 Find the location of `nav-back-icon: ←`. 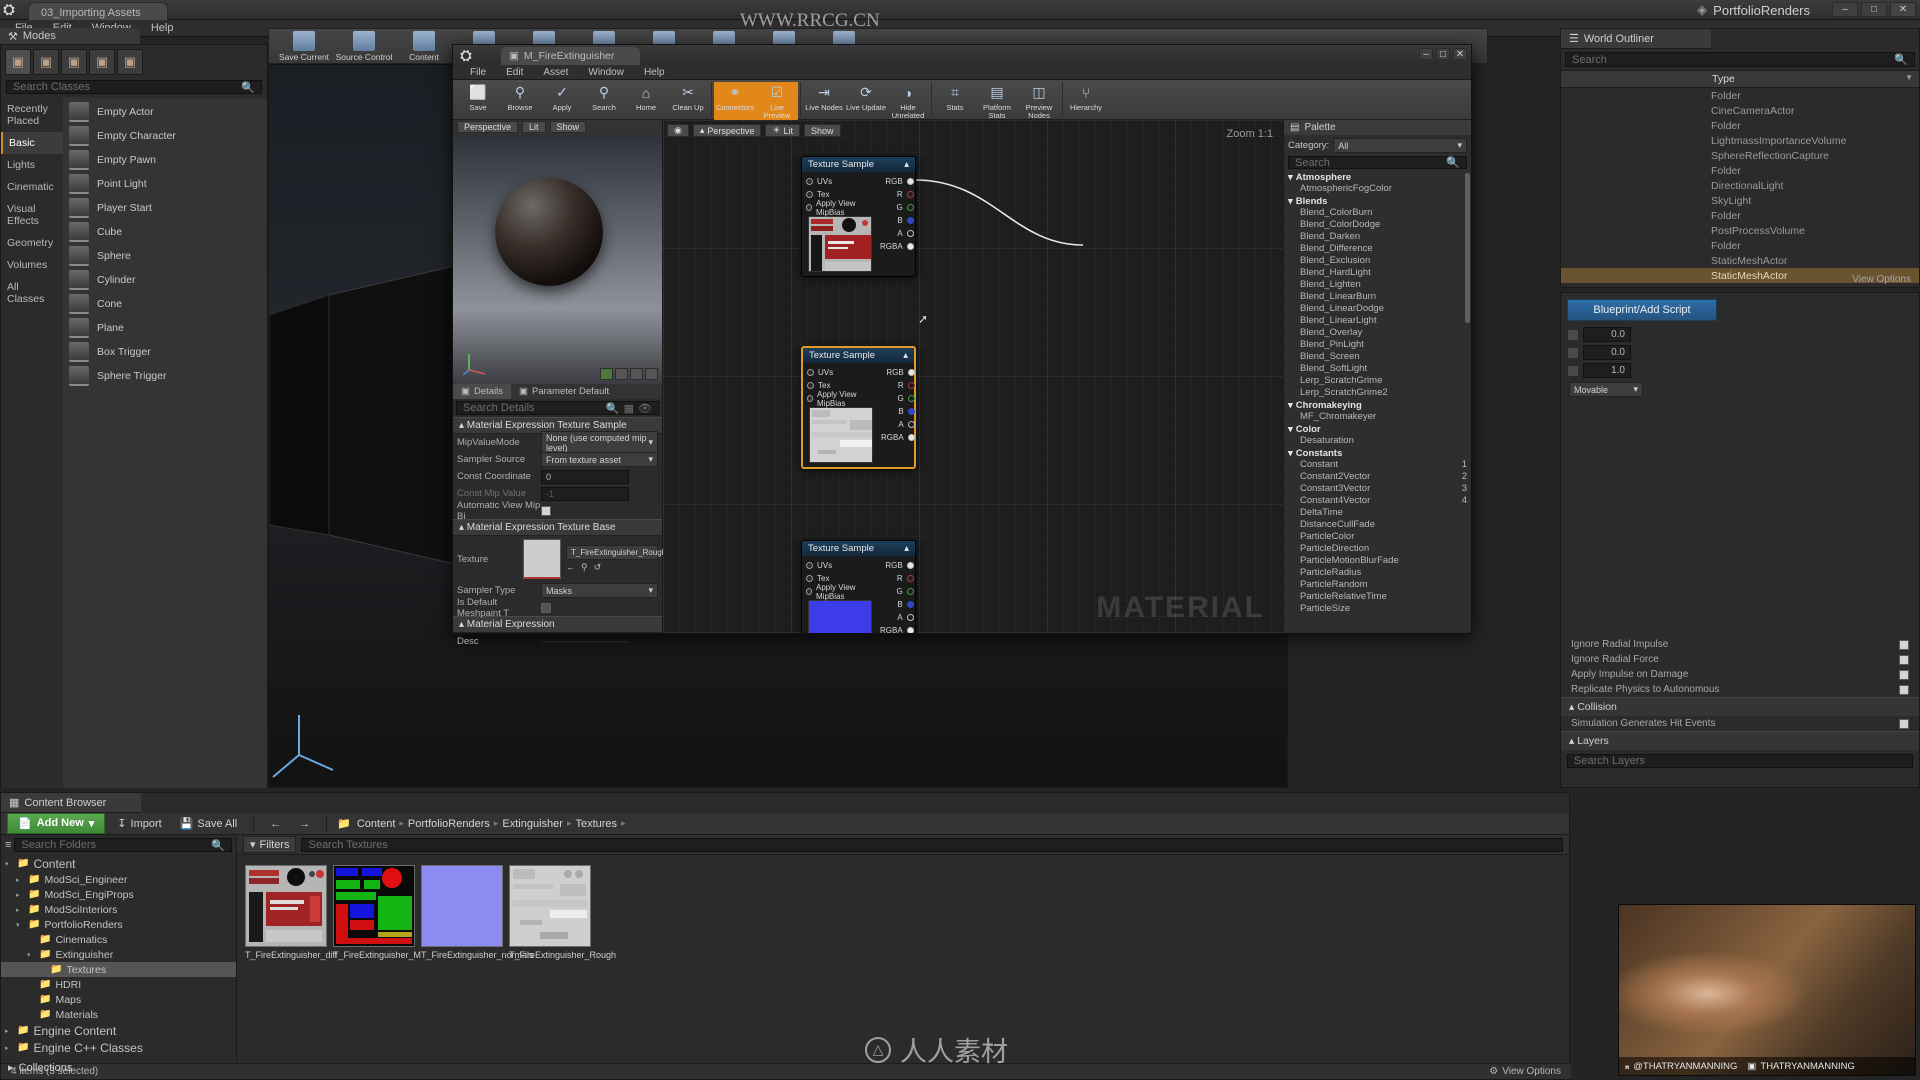

nav-back-icon: ← is located at coordinates (275, 824).